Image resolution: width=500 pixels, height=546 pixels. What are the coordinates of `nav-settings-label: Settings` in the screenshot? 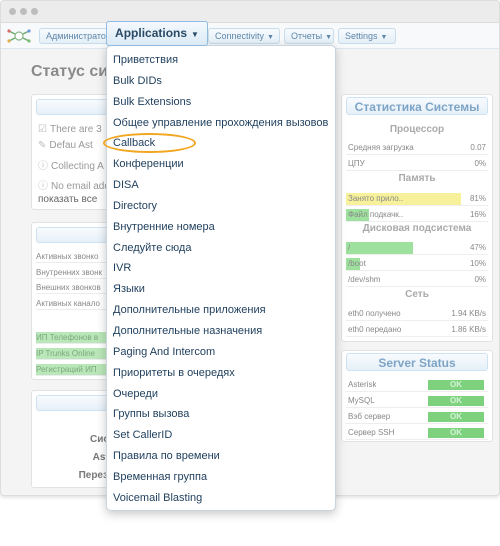 It's located at (361, 36).